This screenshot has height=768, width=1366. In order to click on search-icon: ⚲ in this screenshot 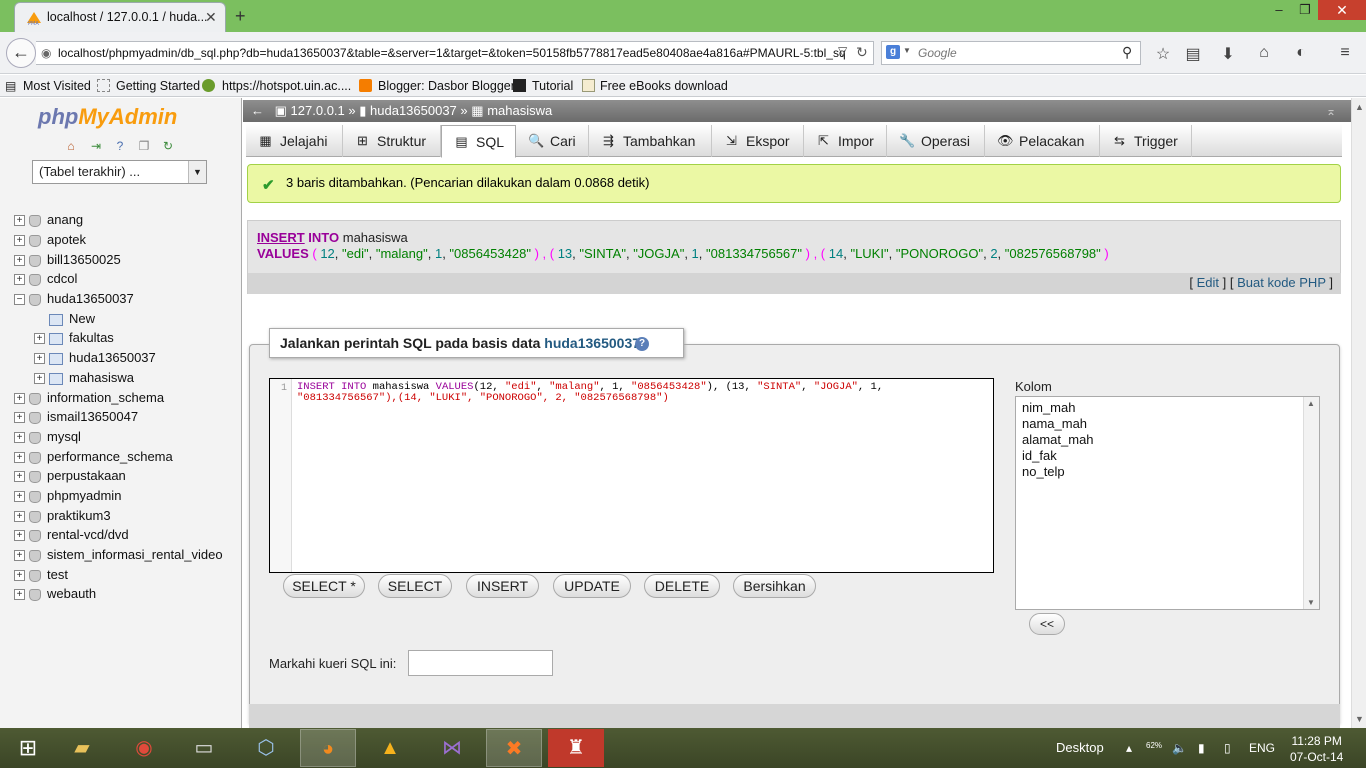, I will do `click(1127, 52)`.